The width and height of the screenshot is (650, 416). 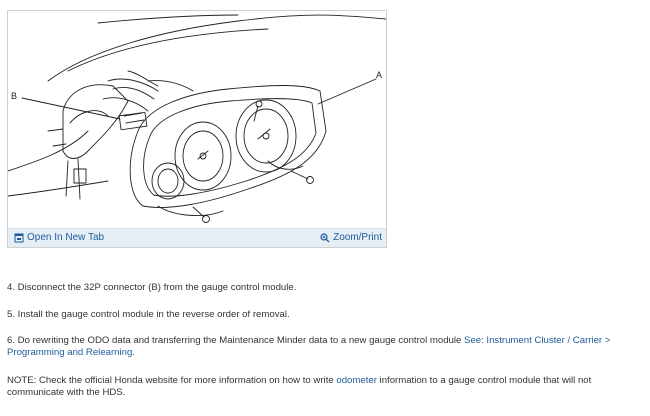 I want to click on step-6-period: ., so click(x=133, y=352).